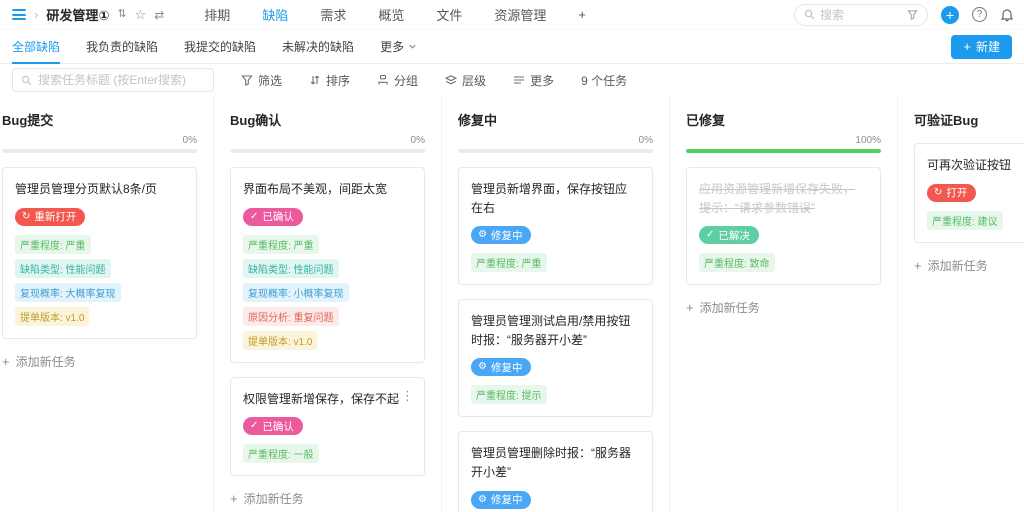  I want to click on top-tab-schedule: 排期, so click(217, 14).